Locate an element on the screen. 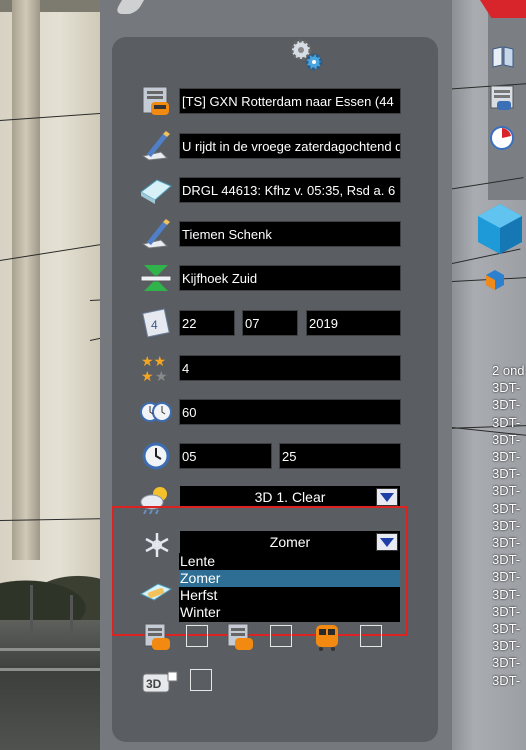 This screenshot has height=750, width=526. side-list-header: 2 ond is located at coordinates (508, 370).